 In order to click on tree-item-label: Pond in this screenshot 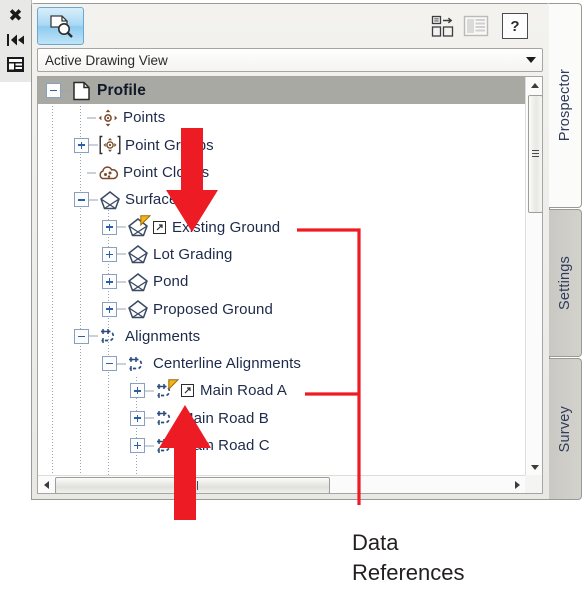, I will do `click(171, 282)`.